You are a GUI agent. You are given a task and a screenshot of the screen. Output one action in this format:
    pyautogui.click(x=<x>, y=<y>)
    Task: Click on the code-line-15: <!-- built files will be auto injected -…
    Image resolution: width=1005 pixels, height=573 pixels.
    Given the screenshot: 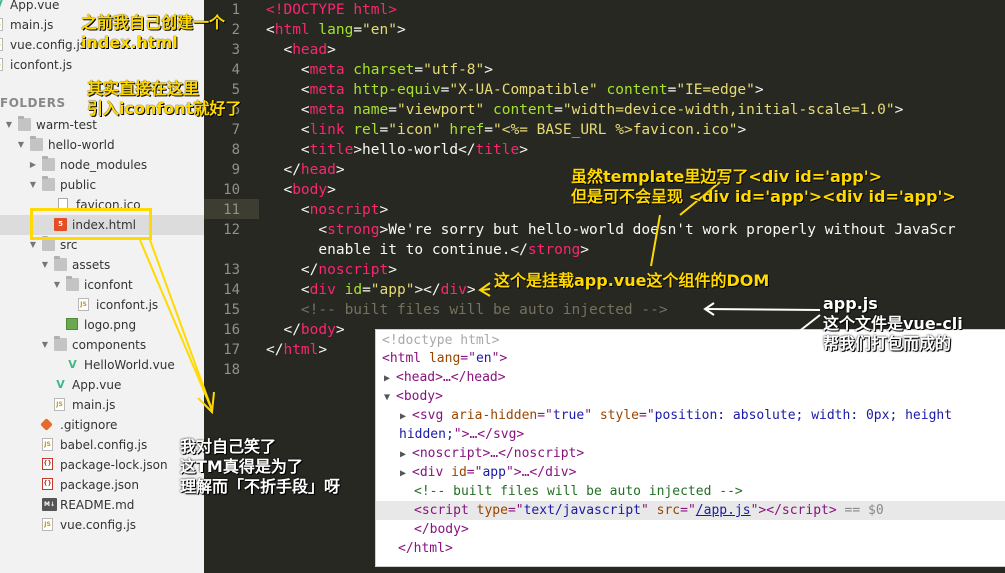 What is the action you would take?
    pyautogui.click(x=467, y=310)
    